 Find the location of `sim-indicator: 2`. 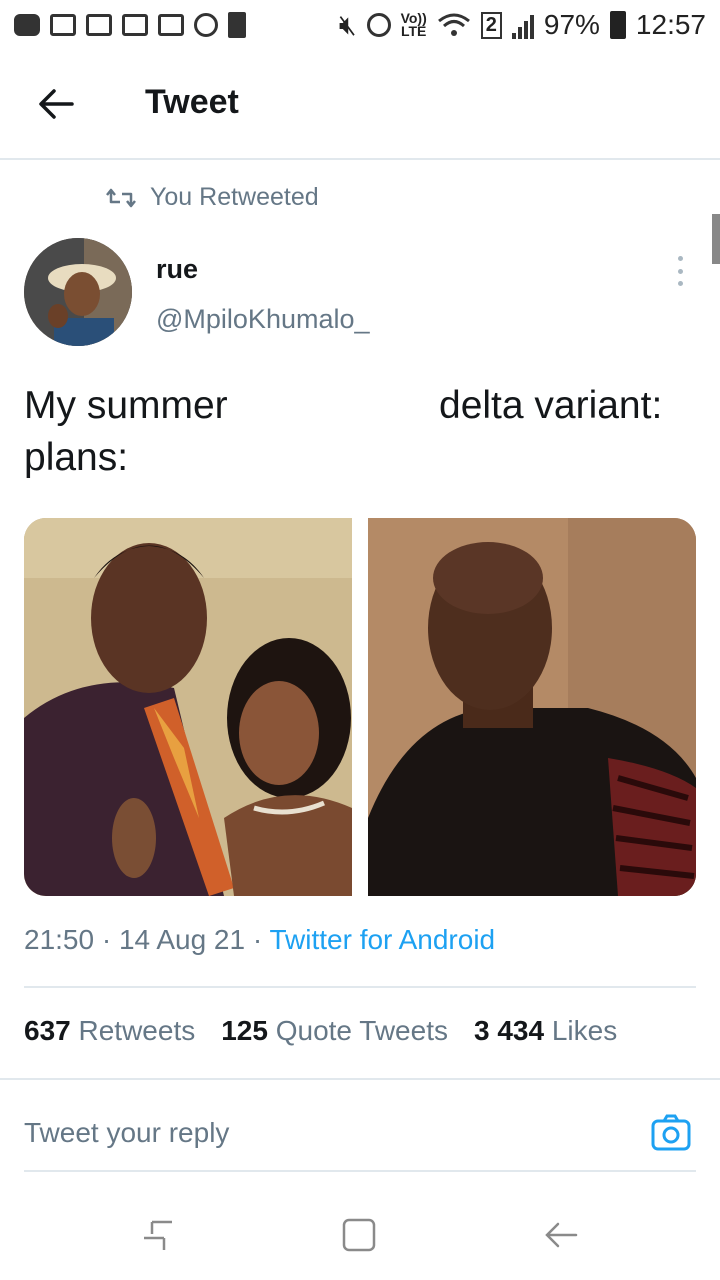

sim-indicator: 2 is located at coordinates (491, 25).